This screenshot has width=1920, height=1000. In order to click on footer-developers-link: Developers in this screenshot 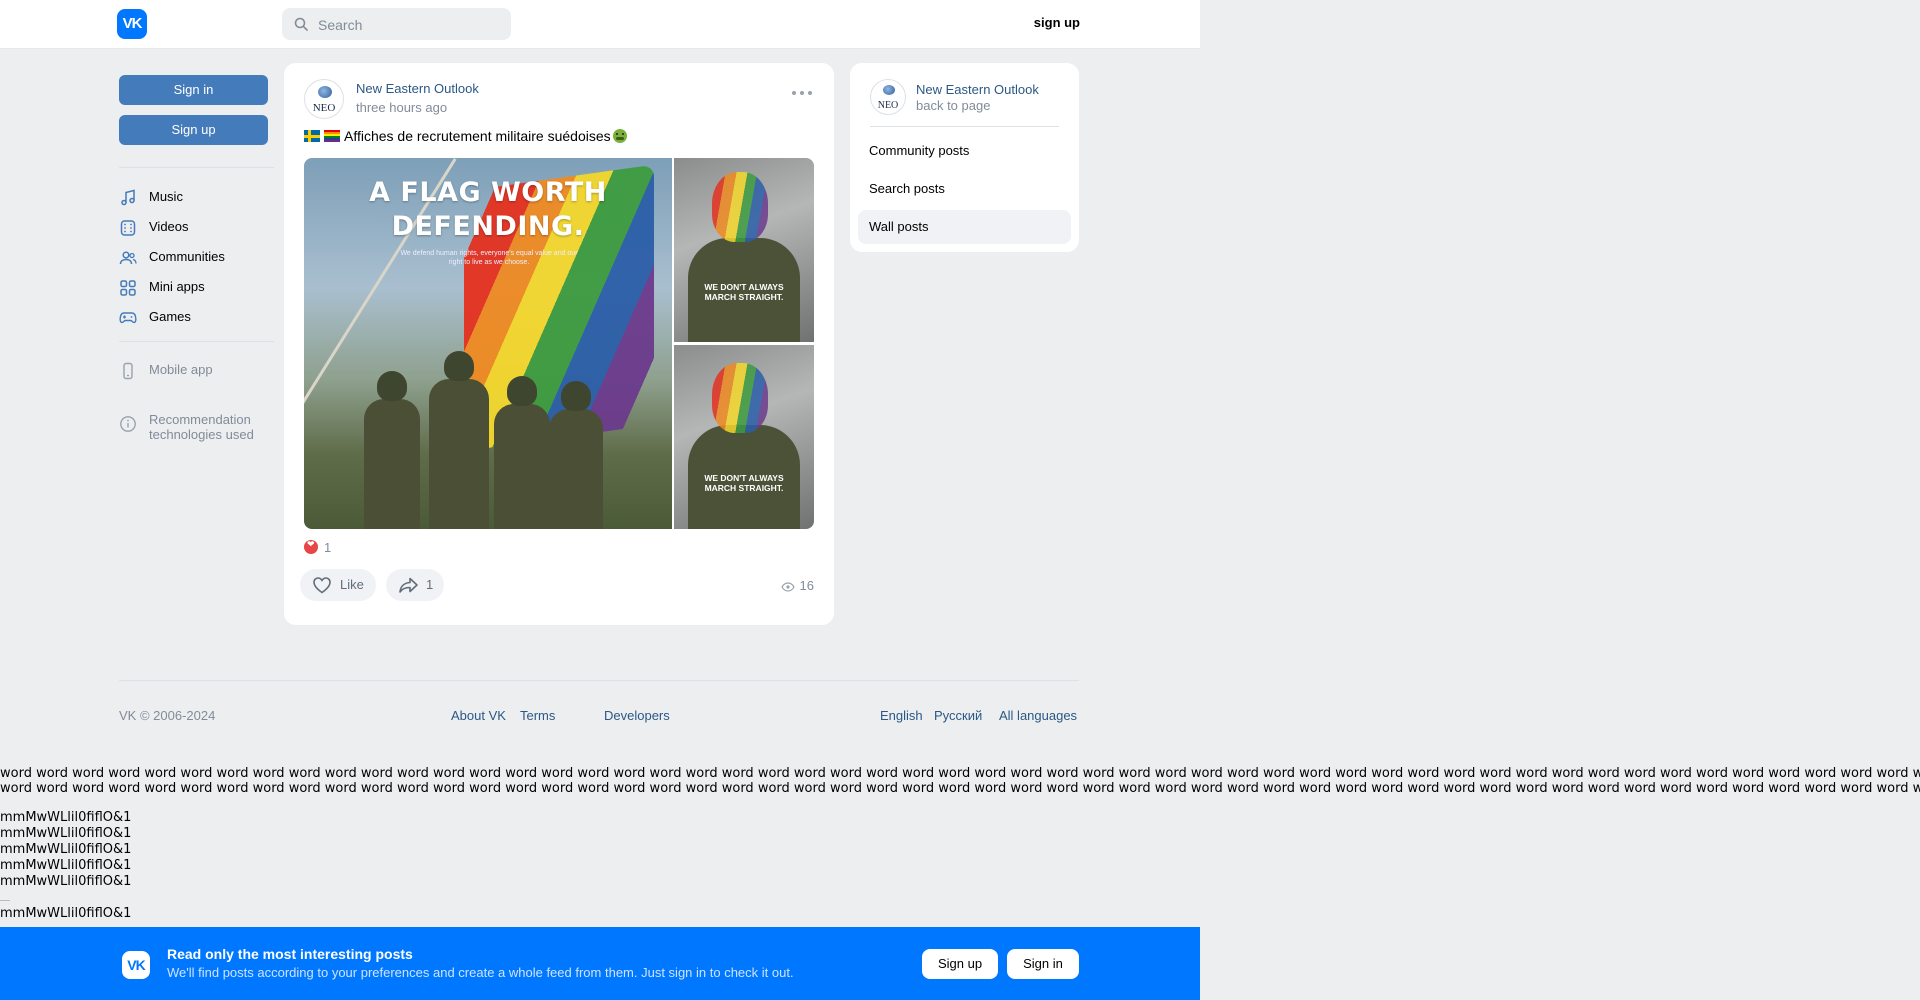, I will do `click(637, 715)`.